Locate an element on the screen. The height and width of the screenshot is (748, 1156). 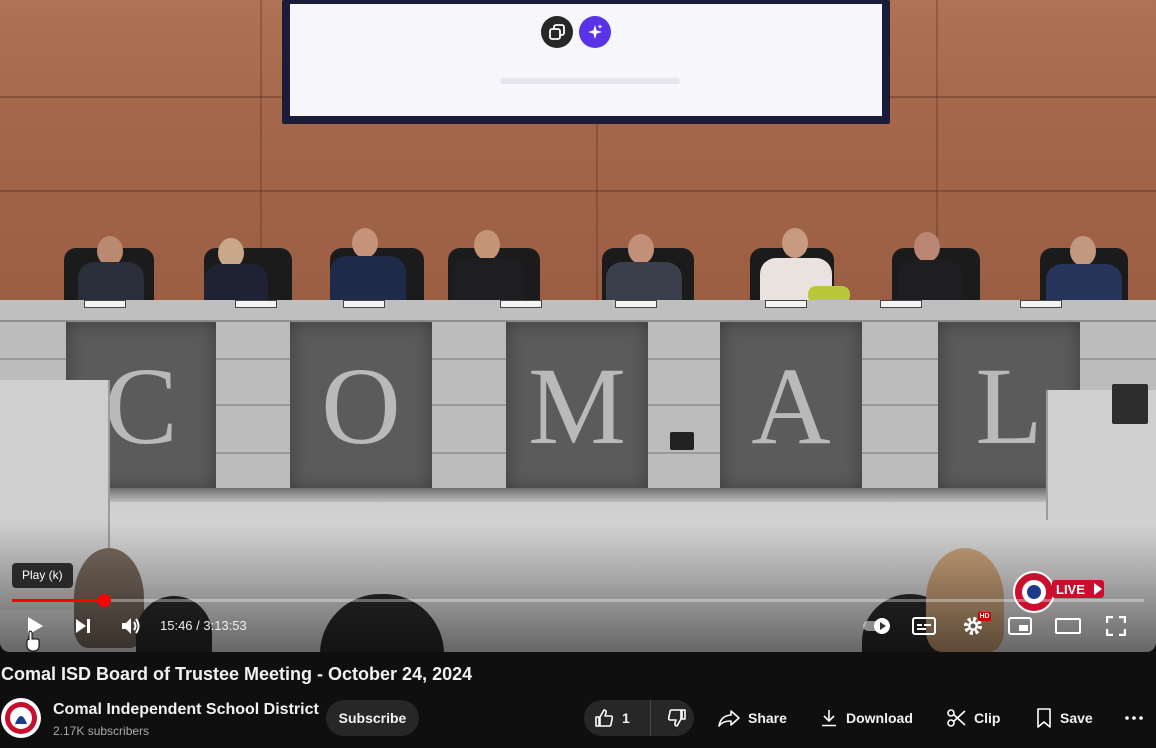
miniplayer-button is located at coordinates (1020, 626).